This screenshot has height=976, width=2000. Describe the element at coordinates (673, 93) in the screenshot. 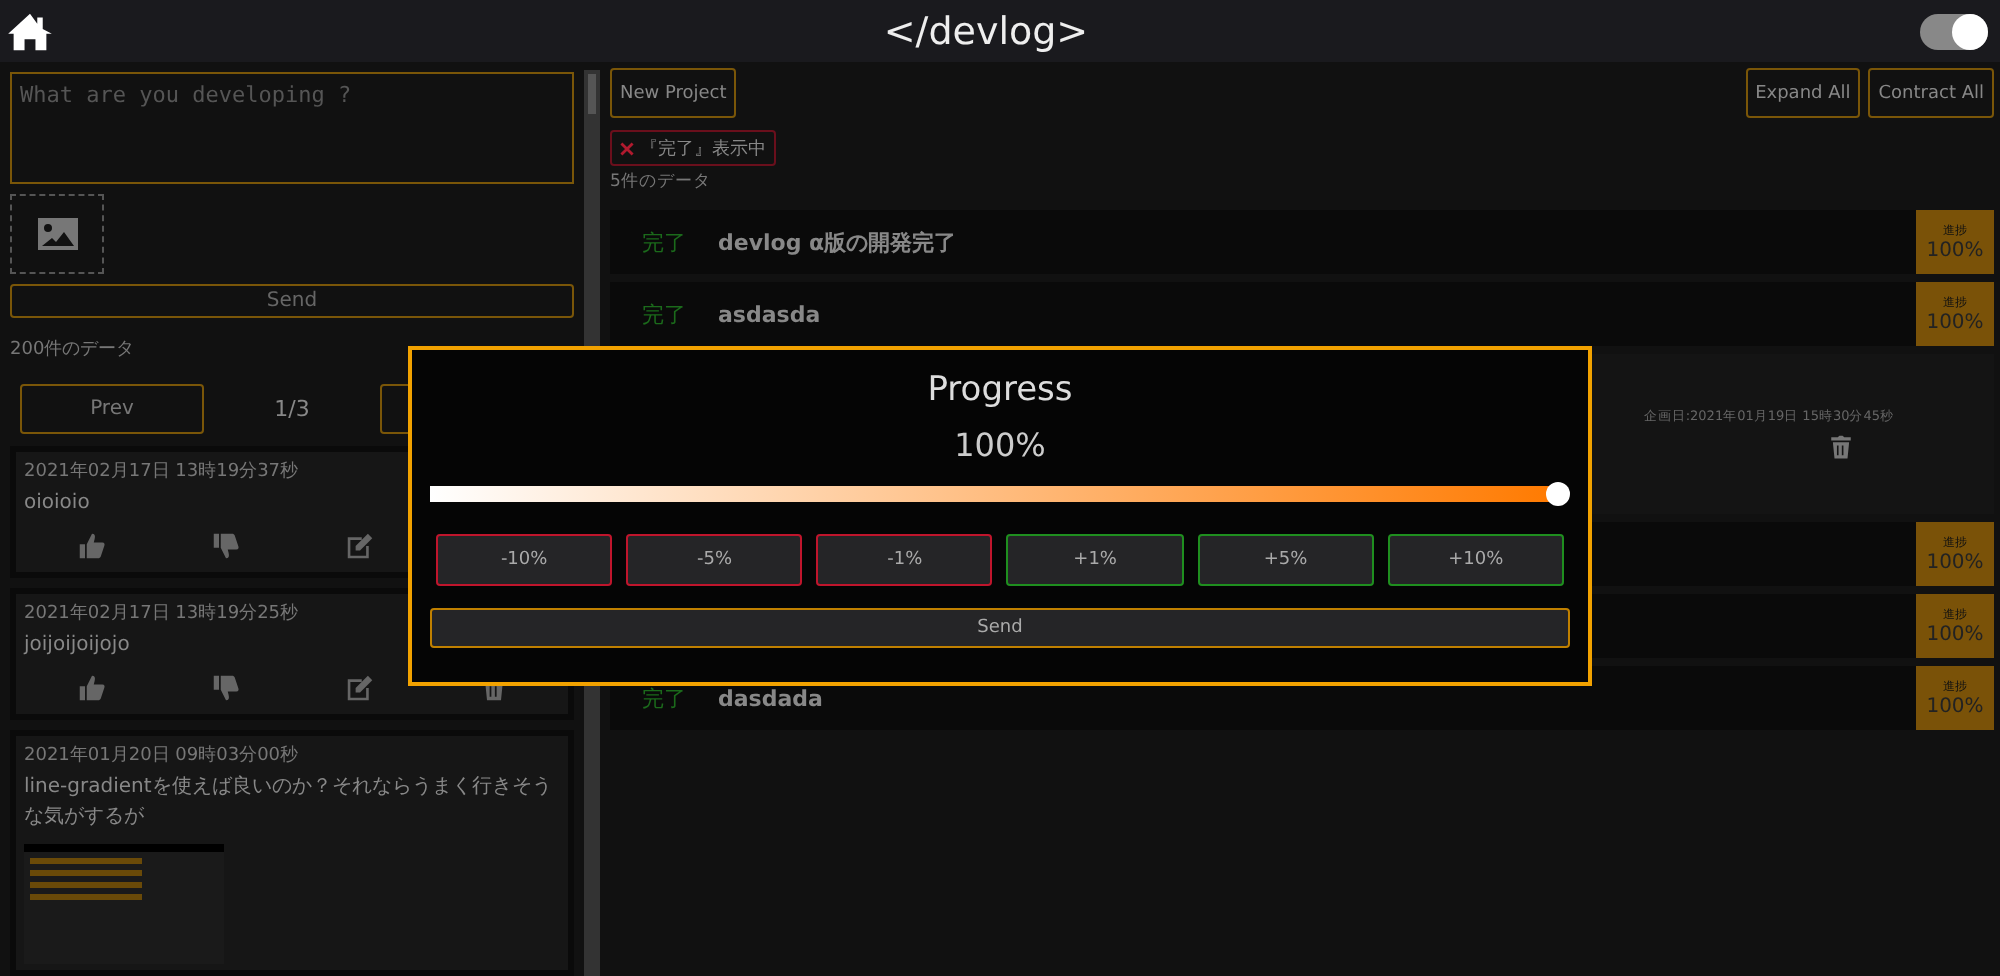

I see `new-project-button: New Project` at that location.